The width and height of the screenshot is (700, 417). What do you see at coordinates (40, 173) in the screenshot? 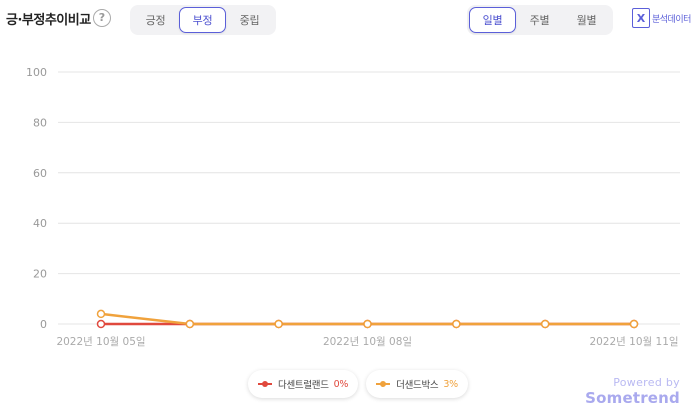
I see `y-tick-label: 60` at bounding box center [40, 173].